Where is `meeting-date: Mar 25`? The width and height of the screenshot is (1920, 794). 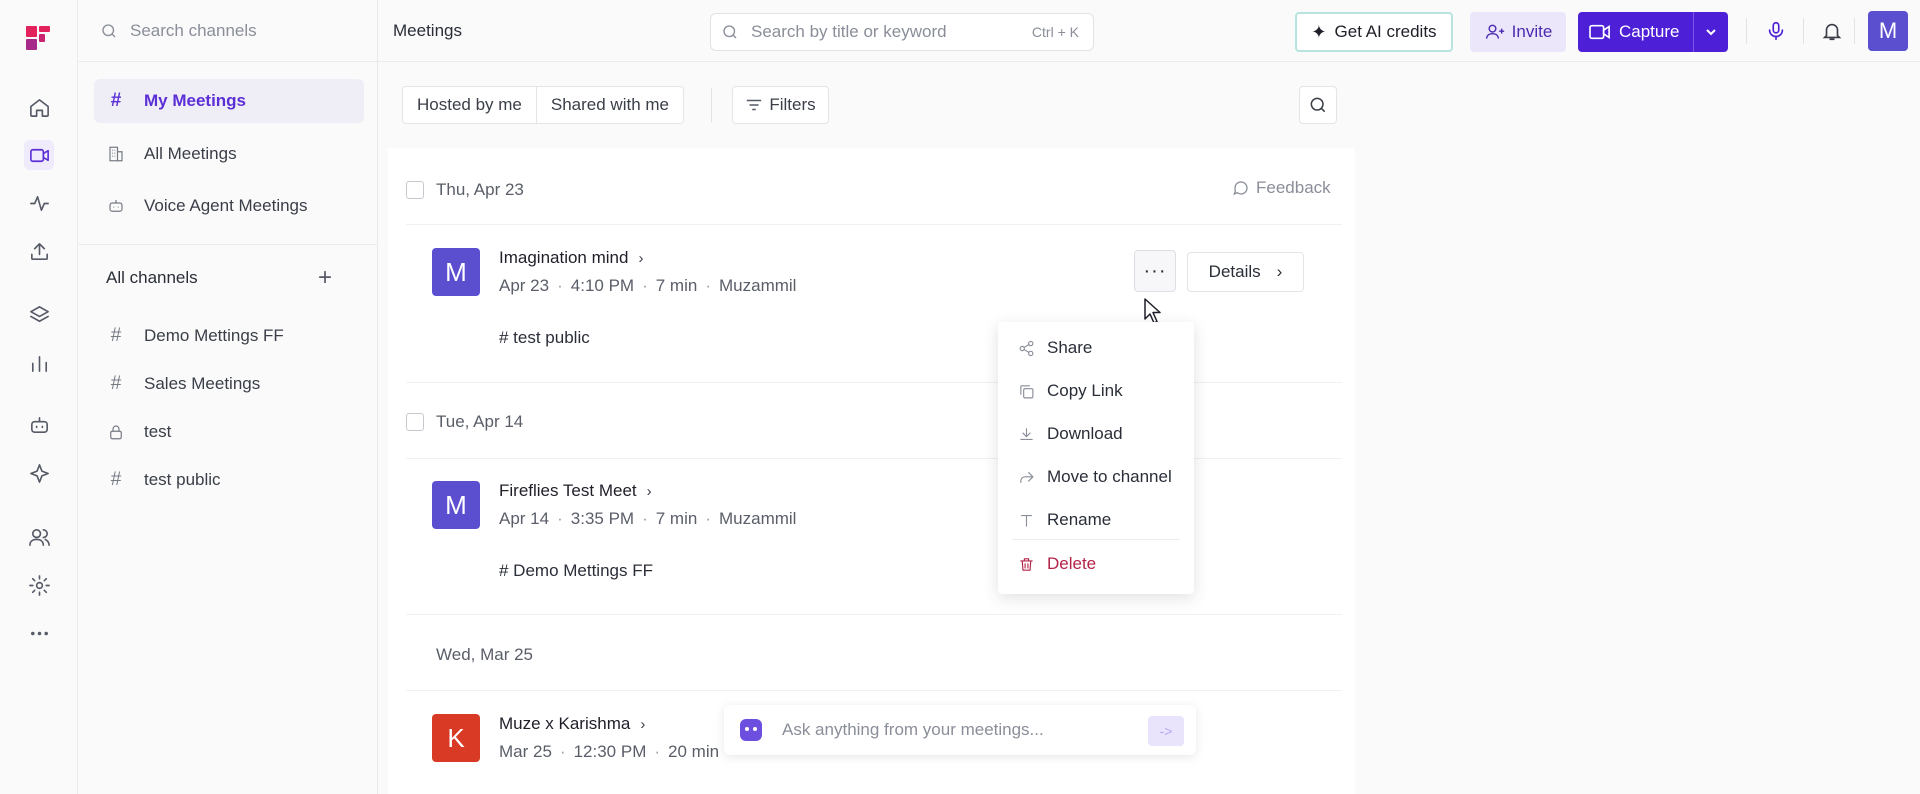
meeting-date: Mar 25 is located at coordinates (525, 751).